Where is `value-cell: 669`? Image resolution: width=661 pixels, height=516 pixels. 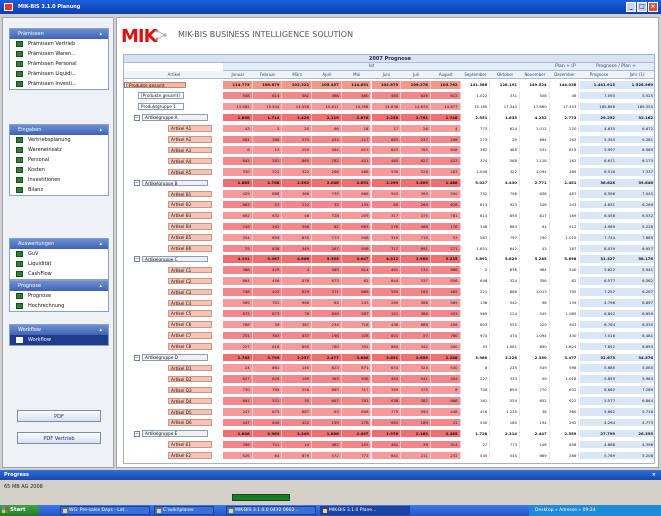 value-cell: 669 is located at coordinates (535, 455).